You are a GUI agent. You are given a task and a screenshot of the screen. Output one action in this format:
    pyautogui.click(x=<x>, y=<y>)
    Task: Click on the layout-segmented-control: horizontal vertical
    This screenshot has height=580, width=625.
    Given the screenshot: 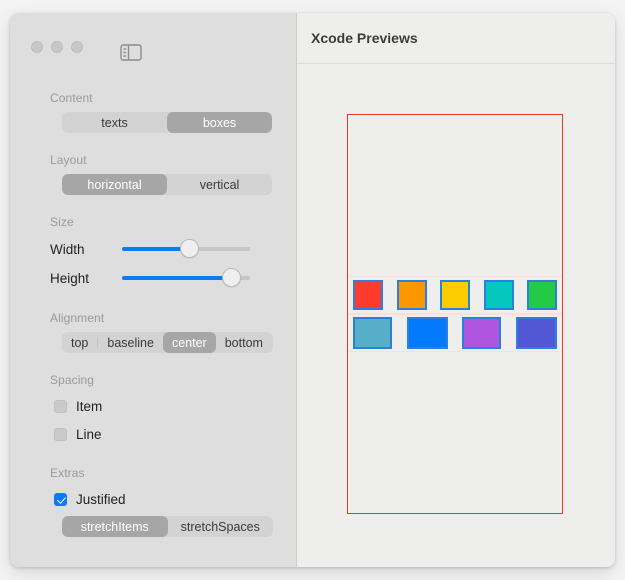 What is the action you would take?
    pyautogui.click(x=167, y=184)
    